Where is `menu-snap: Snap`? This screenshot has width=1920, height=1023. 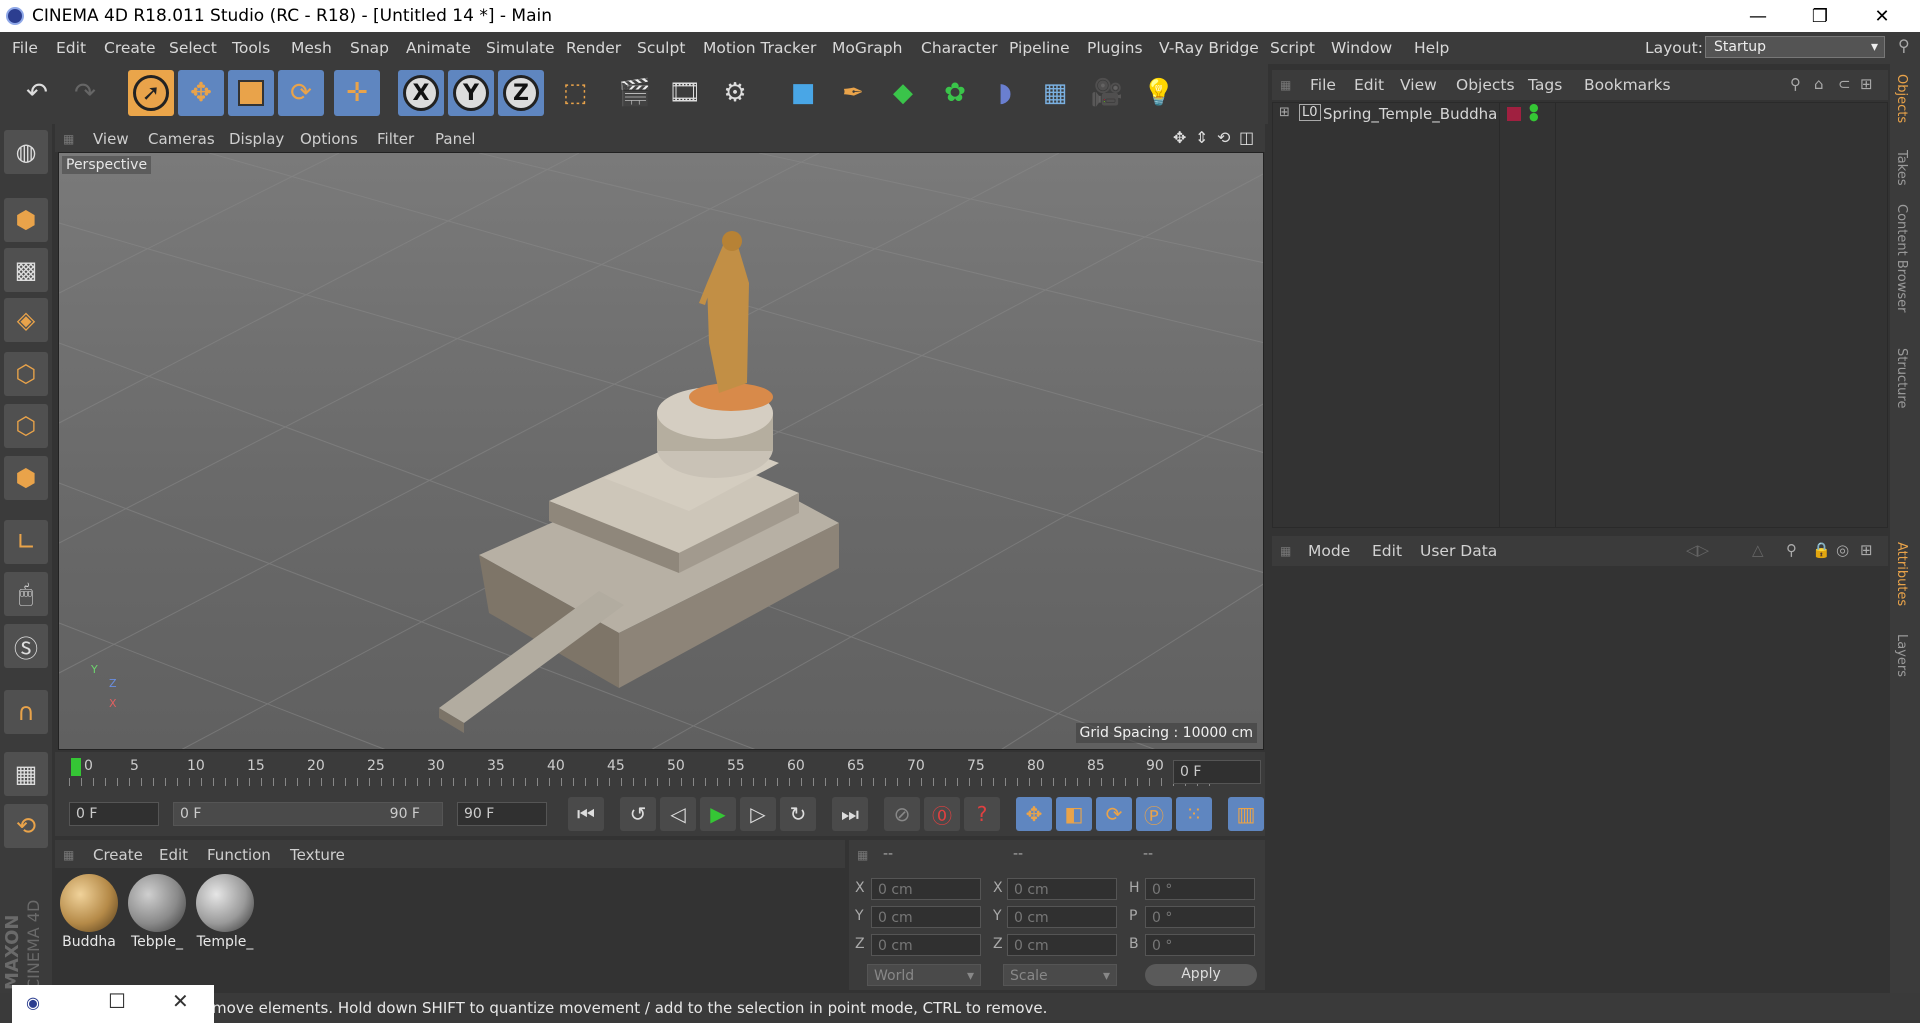
menu-snap: Snap is located at coordinates (369, 48).